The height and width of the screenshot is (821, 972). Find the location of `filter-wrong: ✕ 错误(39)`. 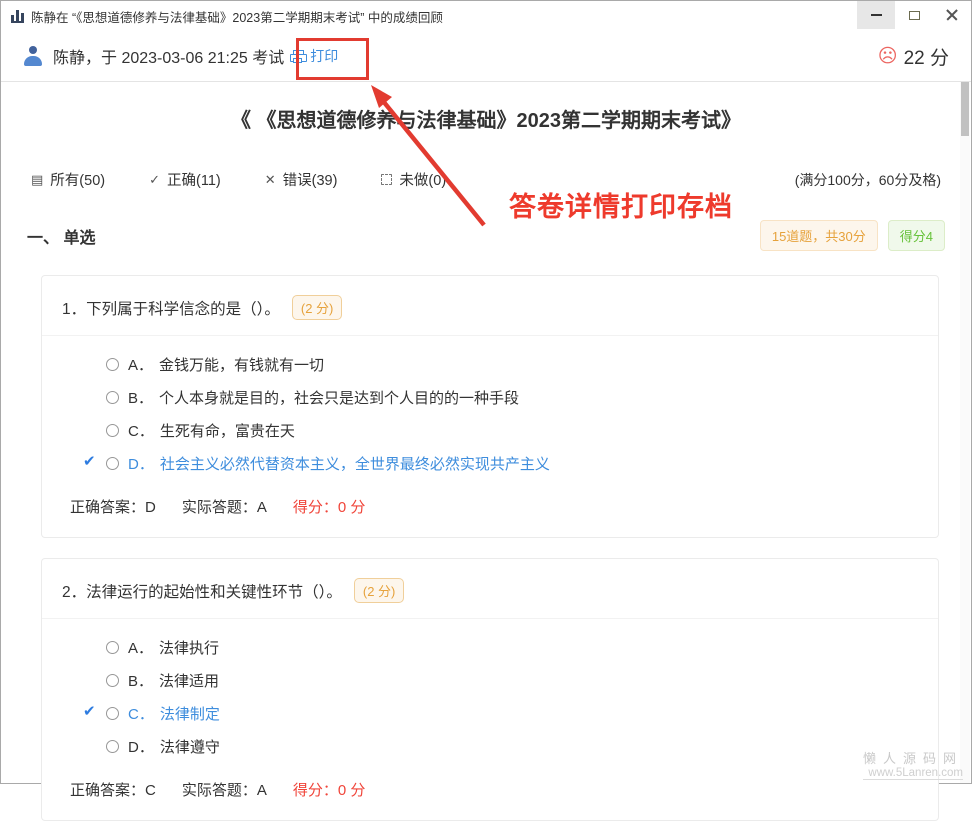

filter-wrong: ✕ 错误(39) is located at coordinates (301, 179).